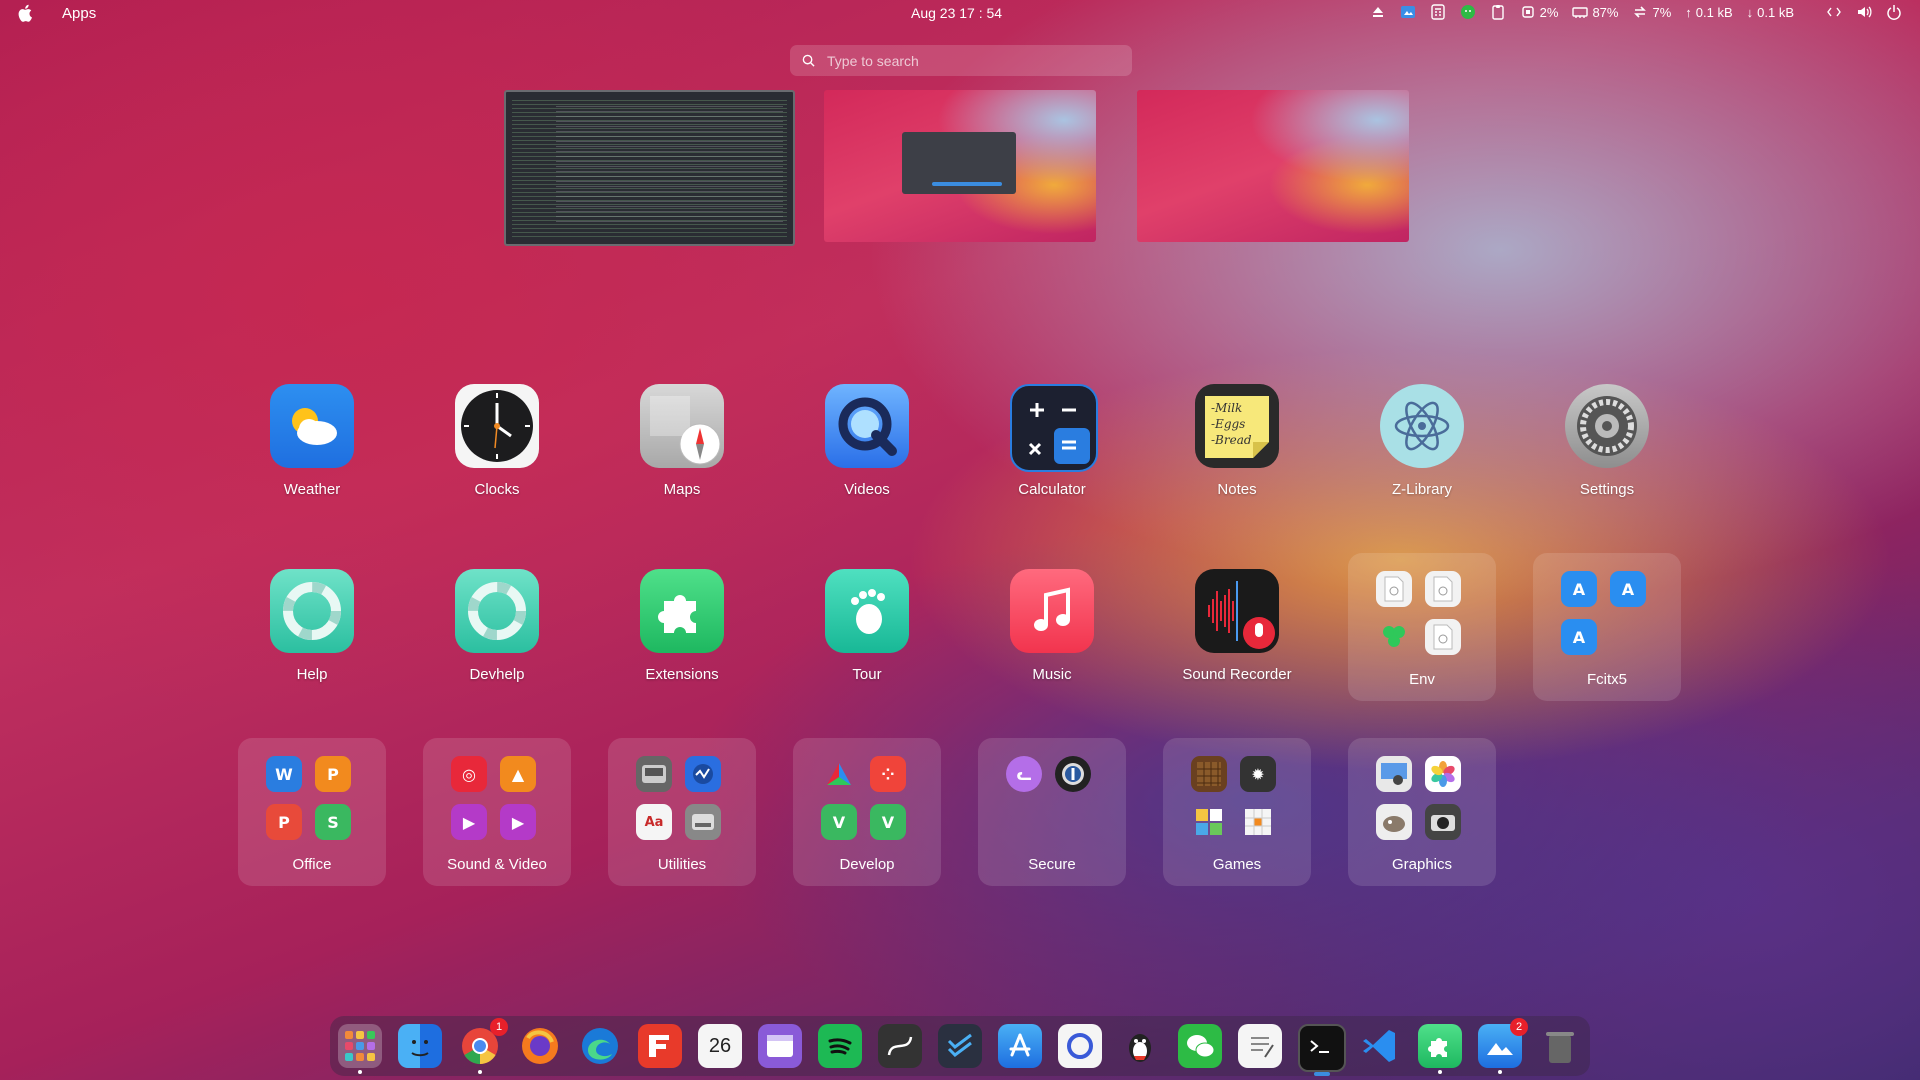 The height and width of the screenshot is (1080, 1920). I want to click on wechat-tray-icon, so click(1468, 12).